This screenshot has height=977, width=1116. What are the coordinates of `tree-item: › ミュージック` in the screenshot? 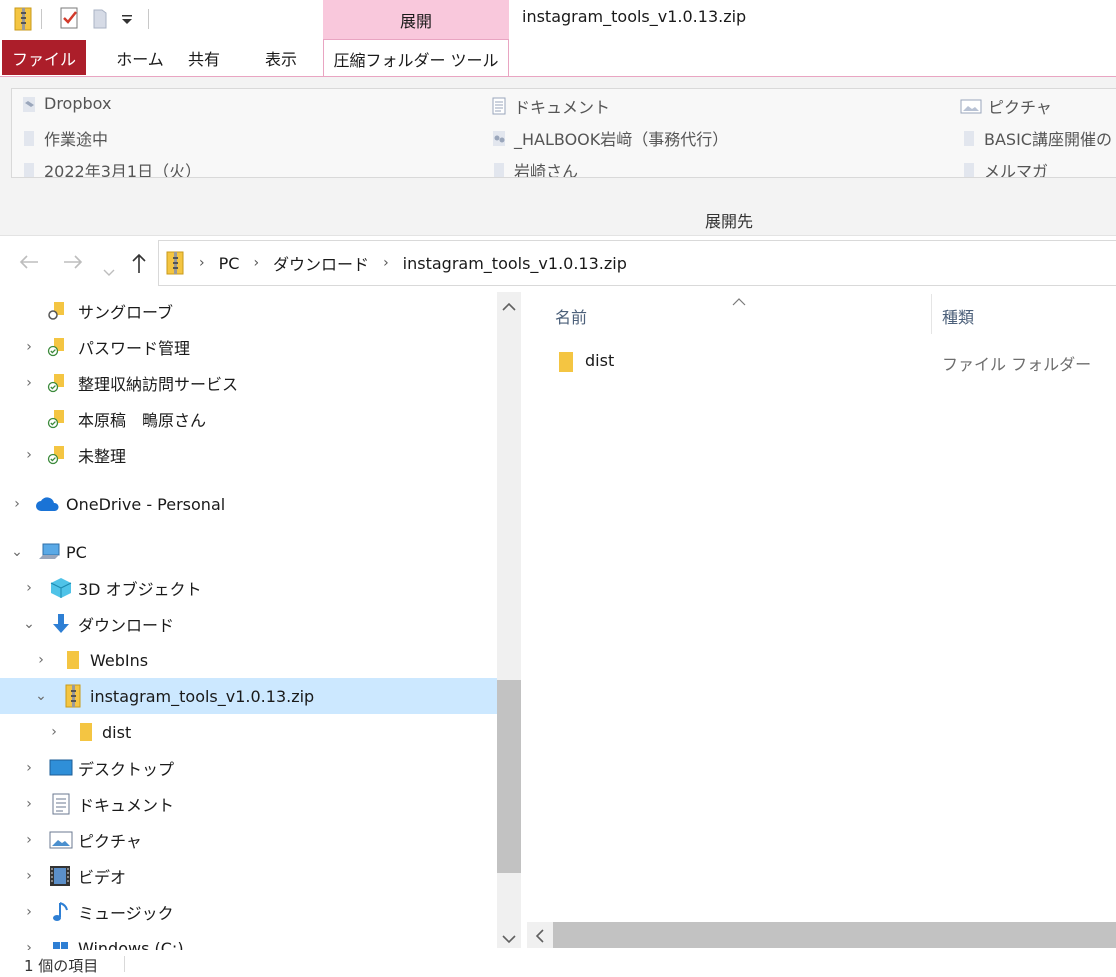 It's located at (248, 912).